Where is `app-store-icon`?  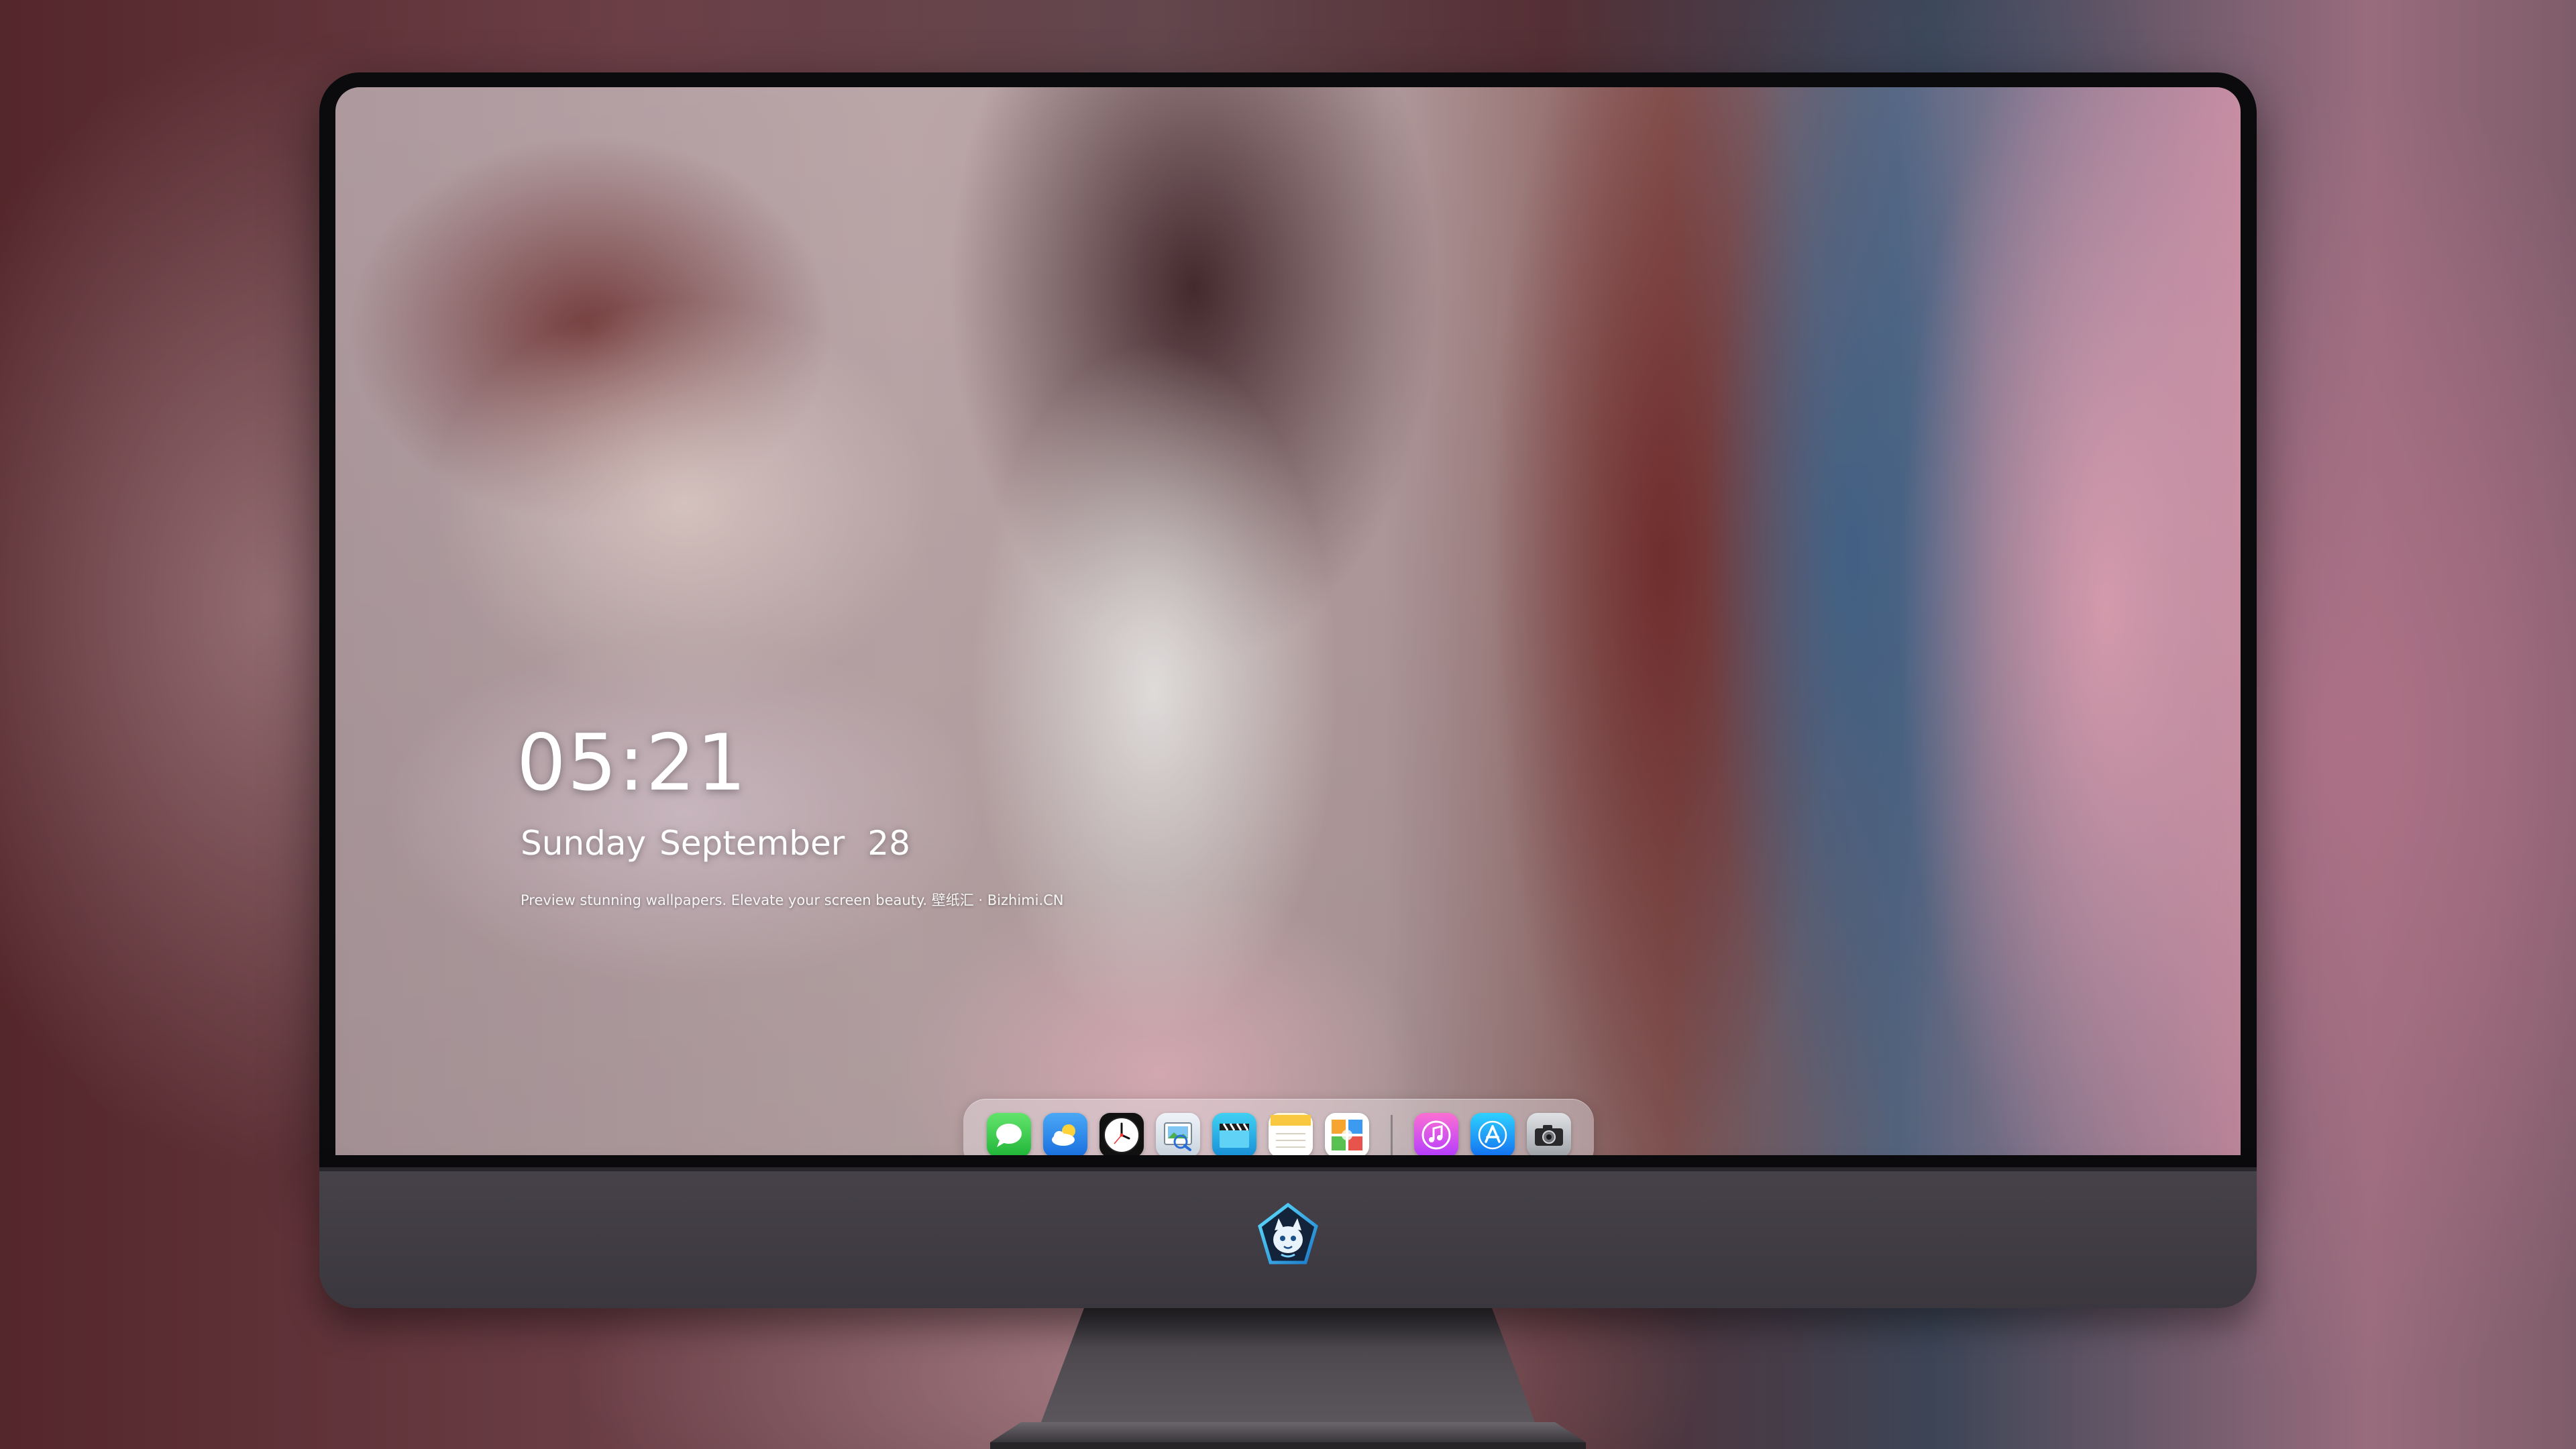 app-store-icon is located at coordinates (1492, 1135).